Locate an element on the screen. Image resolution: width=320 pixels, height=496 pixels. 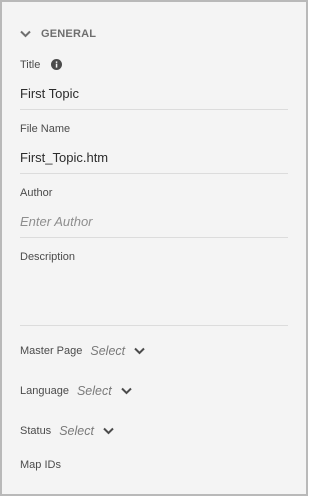
file-name-divider is located at coordinates (154, 173).